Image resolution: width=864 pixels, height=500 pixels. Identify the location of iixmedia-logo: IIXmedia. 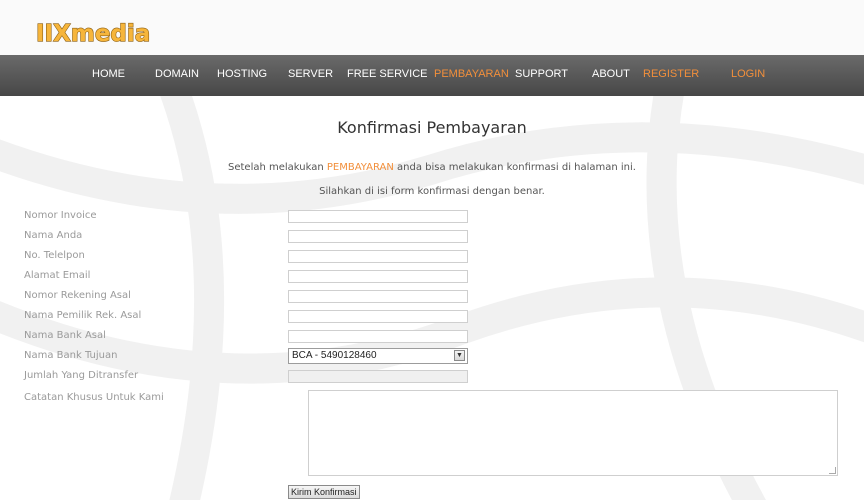
(111, 33).